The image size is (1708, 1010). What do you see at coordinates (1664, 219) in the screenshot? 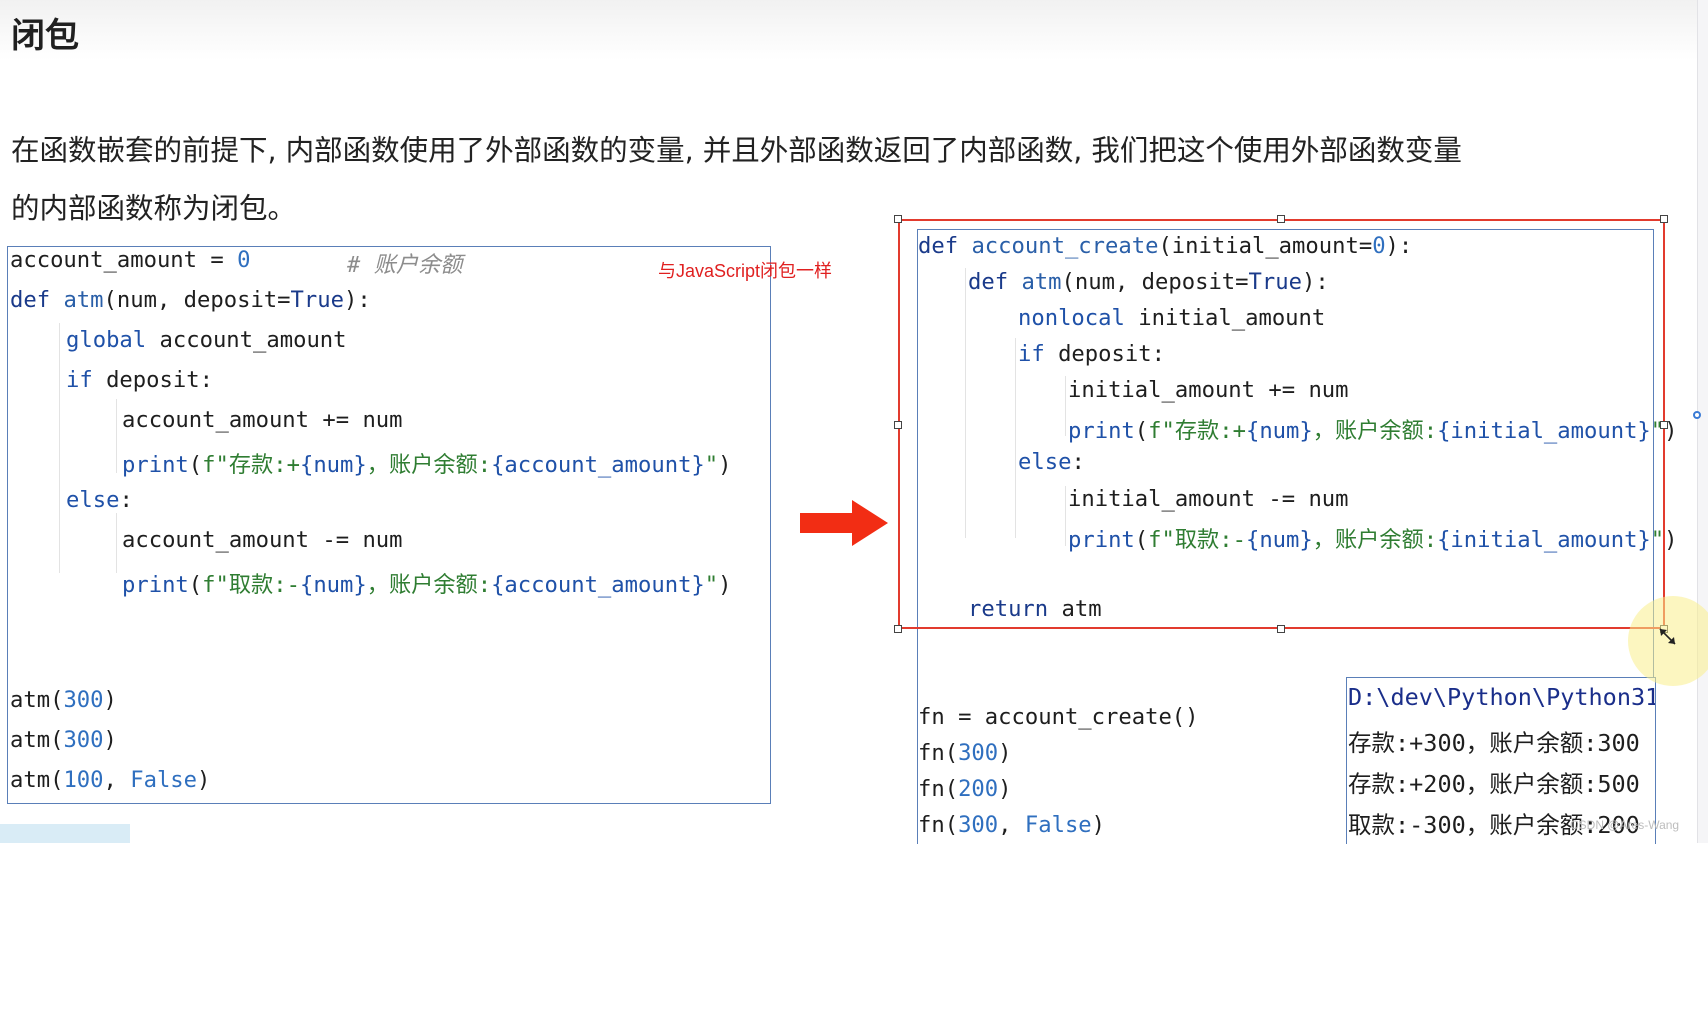
I see `resize-handle-top-right` at bounding box center [1664, 219].